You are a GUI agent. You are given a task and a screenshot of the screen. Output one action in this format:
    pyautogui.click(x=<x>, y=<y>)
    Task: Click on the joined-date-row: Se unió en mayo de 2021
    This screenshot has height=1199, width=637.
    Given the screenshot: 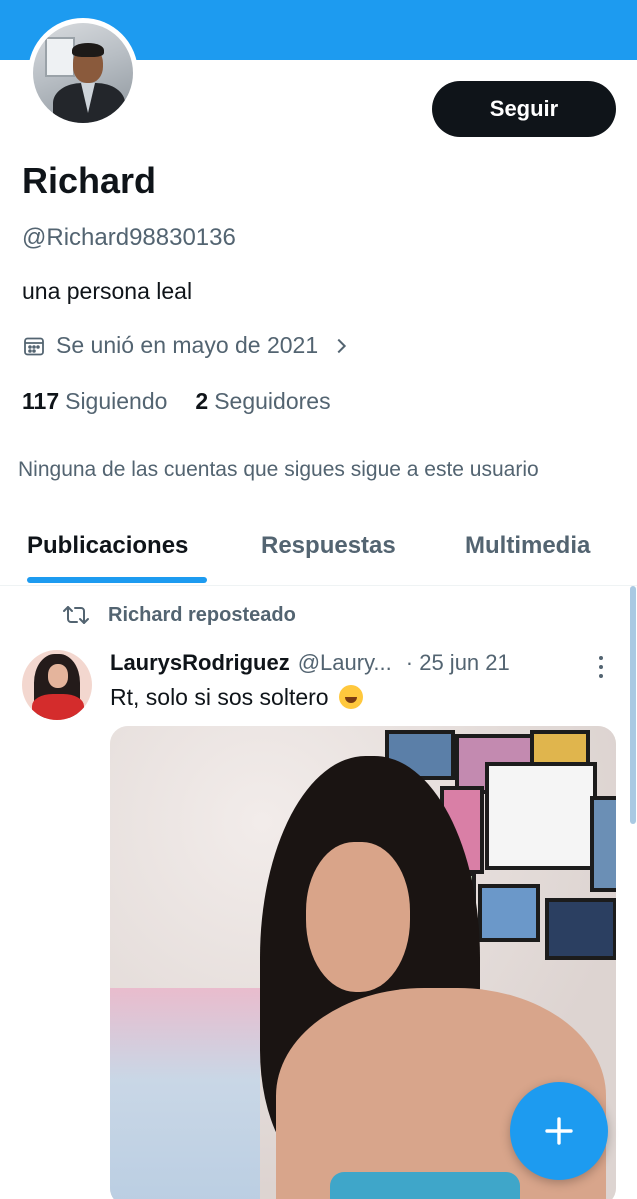 What is the action you would take?
    pyautogui.click(x=192, y=345)
    